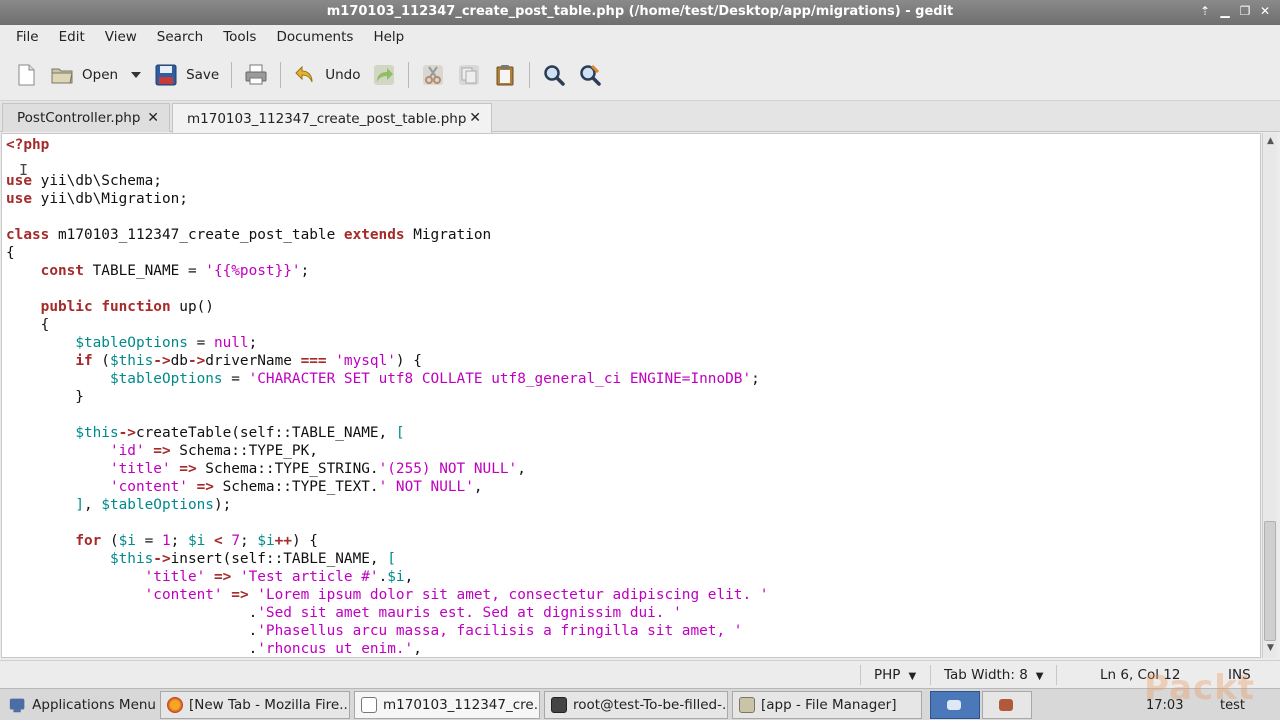  I want to click on xfce-logo-icon, so click(17, 705).